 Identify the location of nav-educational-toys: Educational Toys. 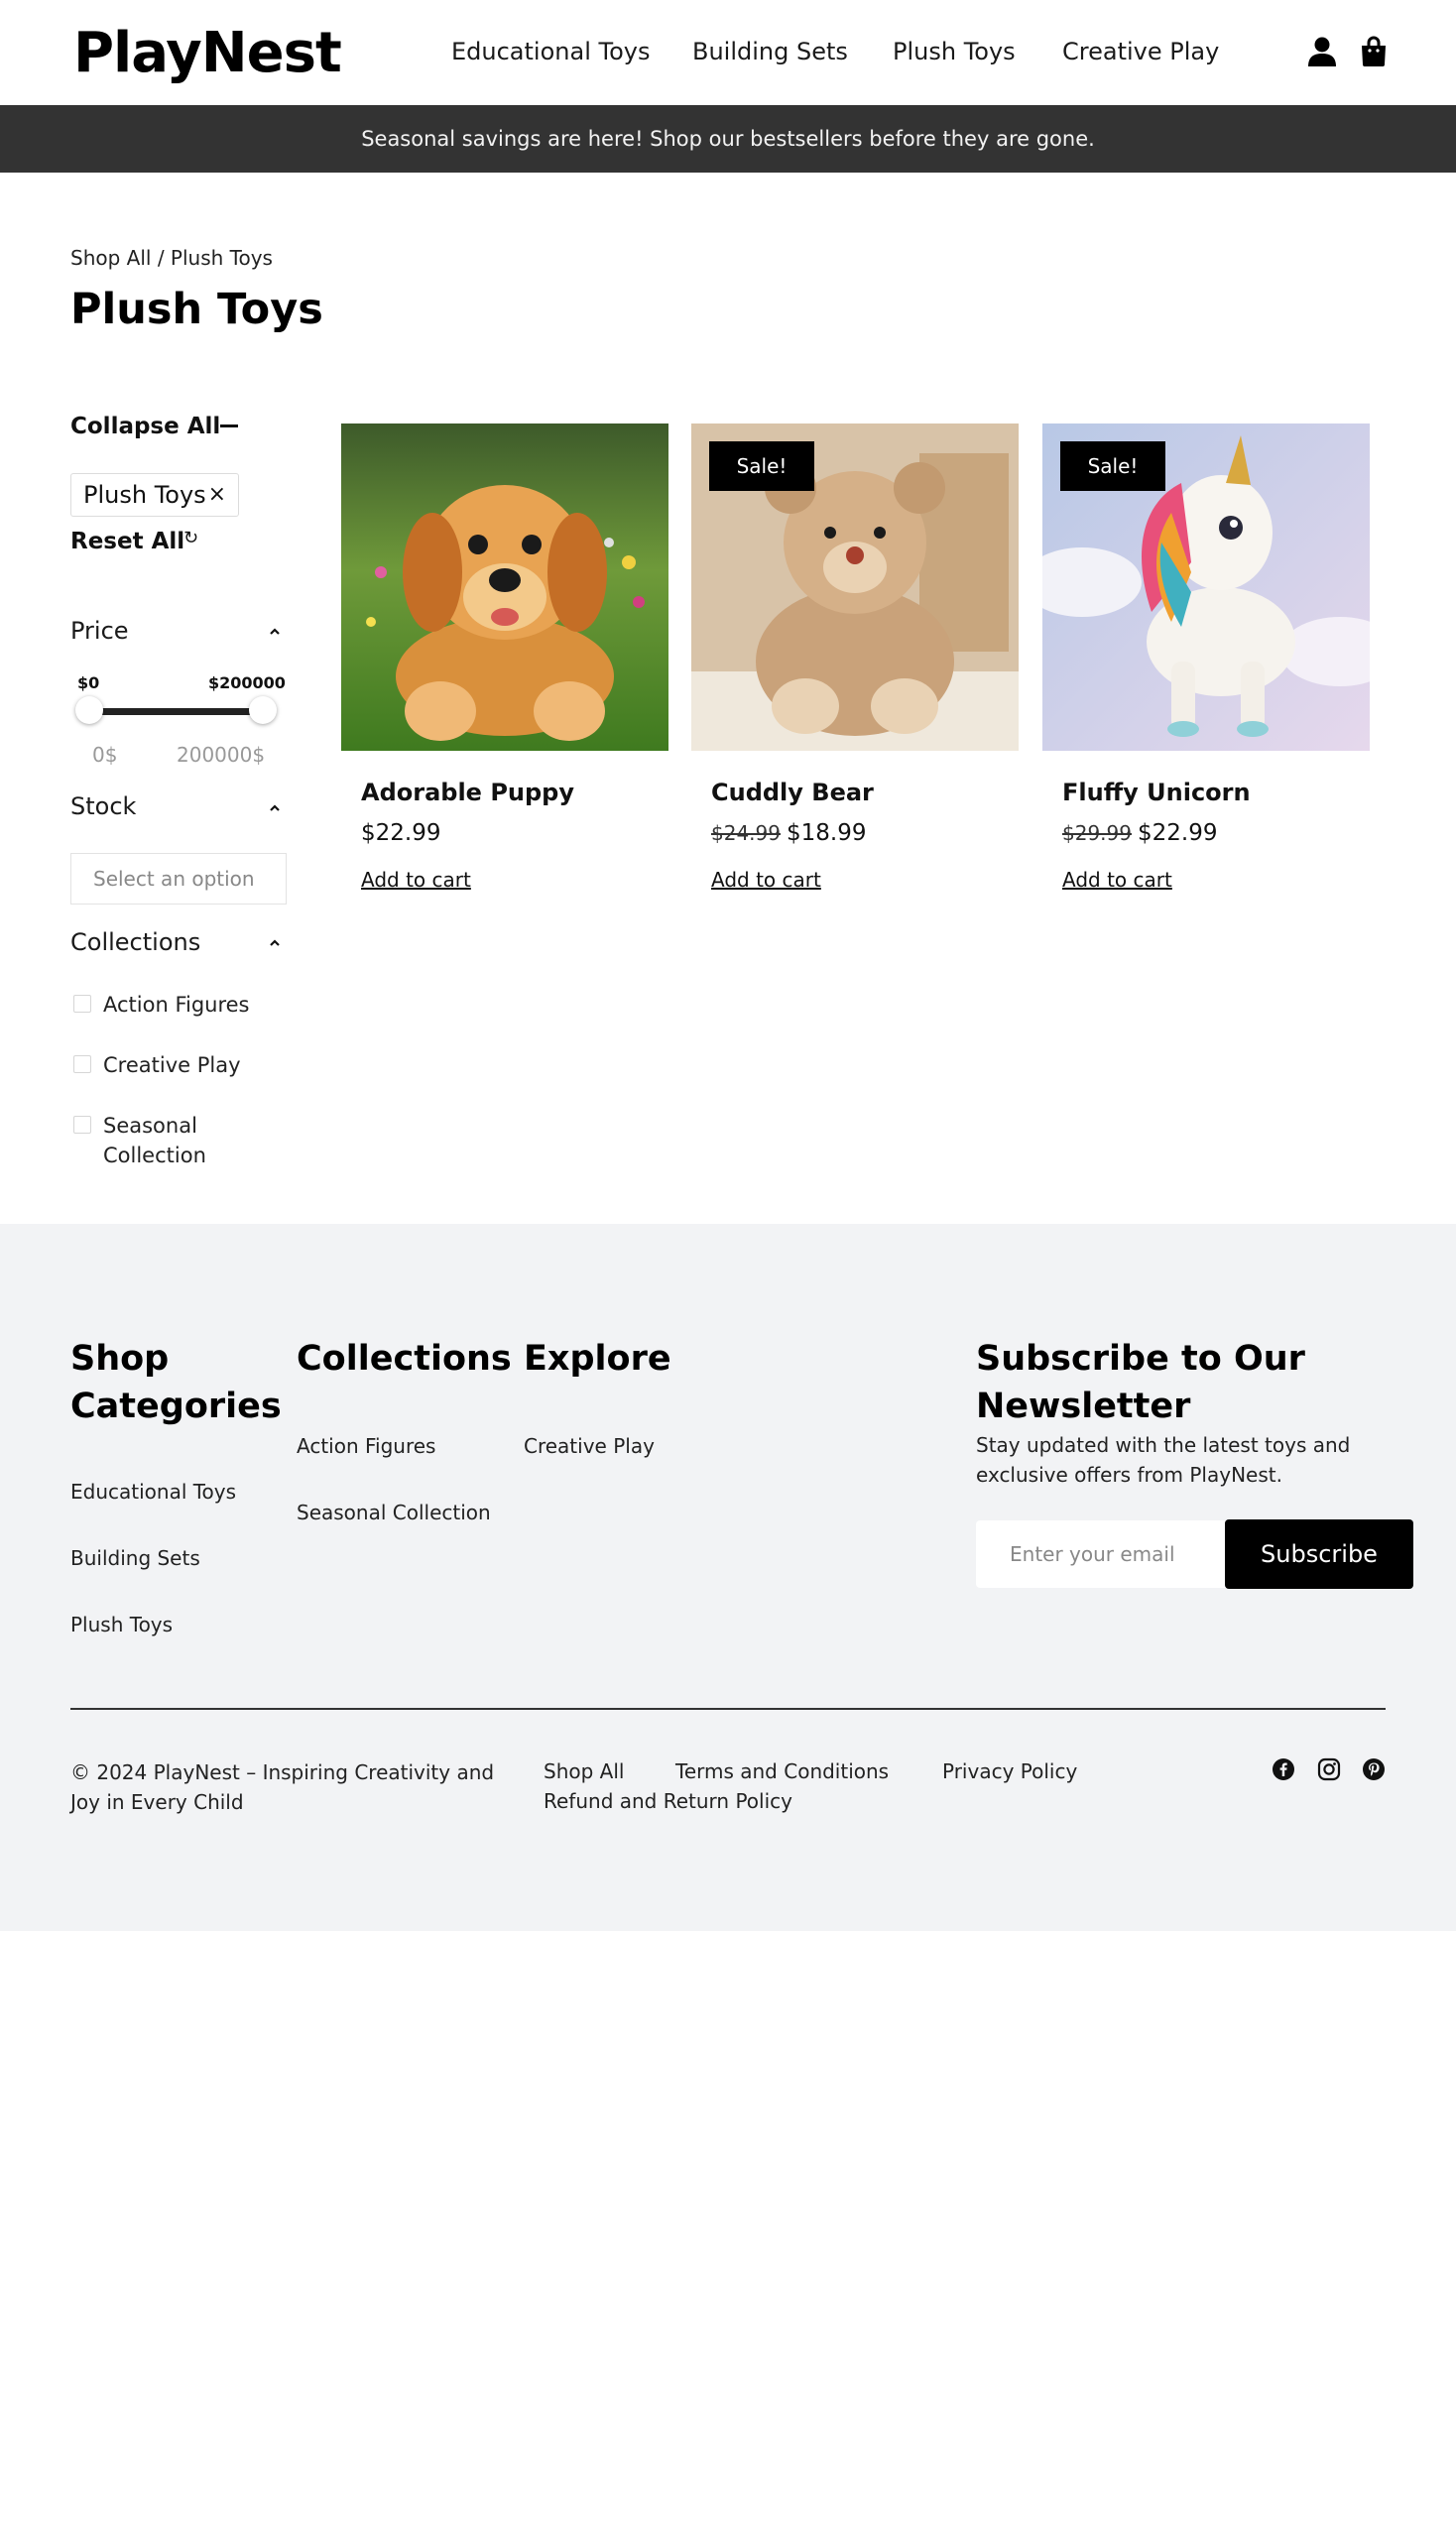
(550, 51).